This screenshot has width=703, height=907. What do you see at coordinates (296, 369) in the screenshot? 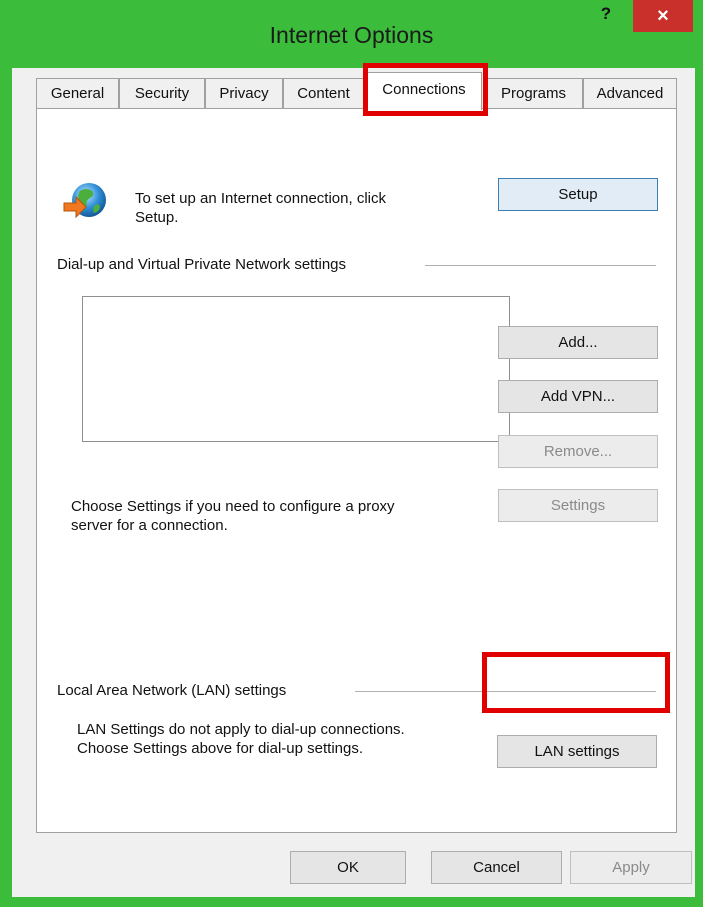
I see `connections-list` at bounding box center [296, 369].